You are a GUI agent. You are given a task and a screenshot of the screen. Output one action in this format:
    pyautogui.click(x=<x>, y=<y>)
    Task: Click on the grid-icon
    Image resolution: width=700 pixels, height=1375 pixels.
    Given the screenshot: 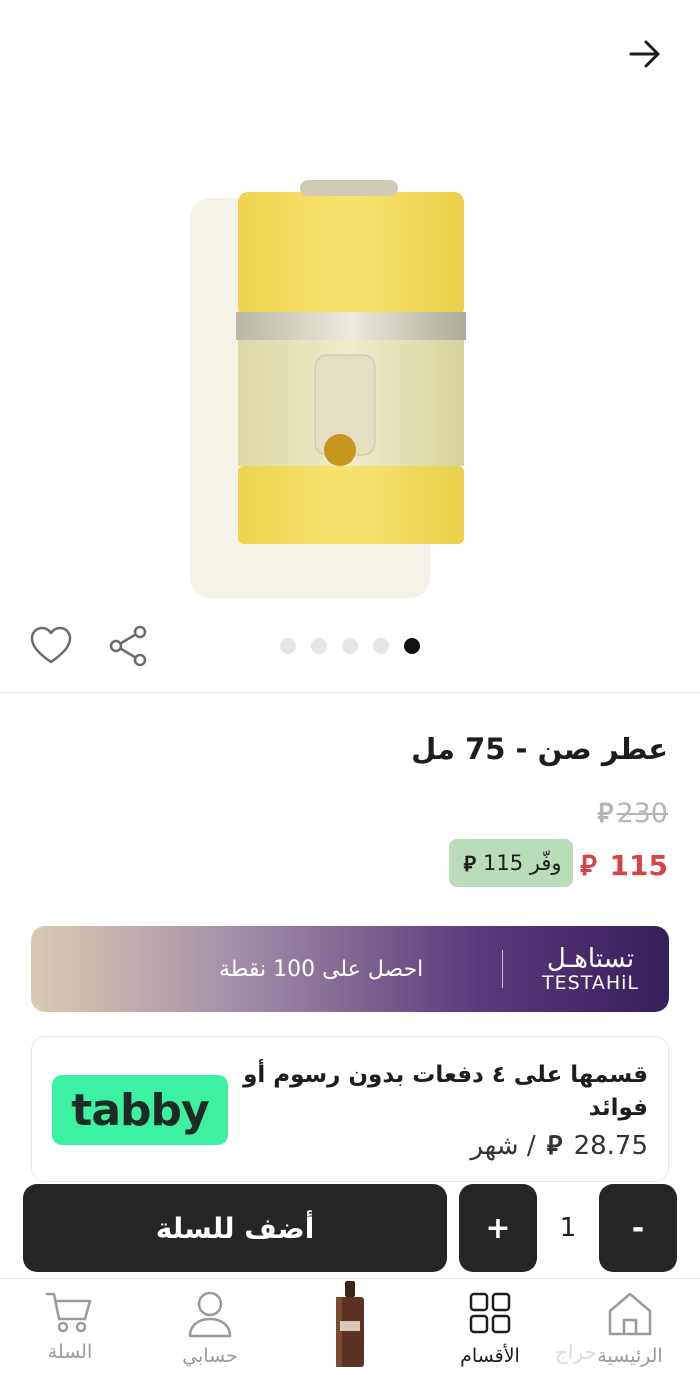 What is the action you would take?
    pyautogui.click(x=490, y=1313)
    